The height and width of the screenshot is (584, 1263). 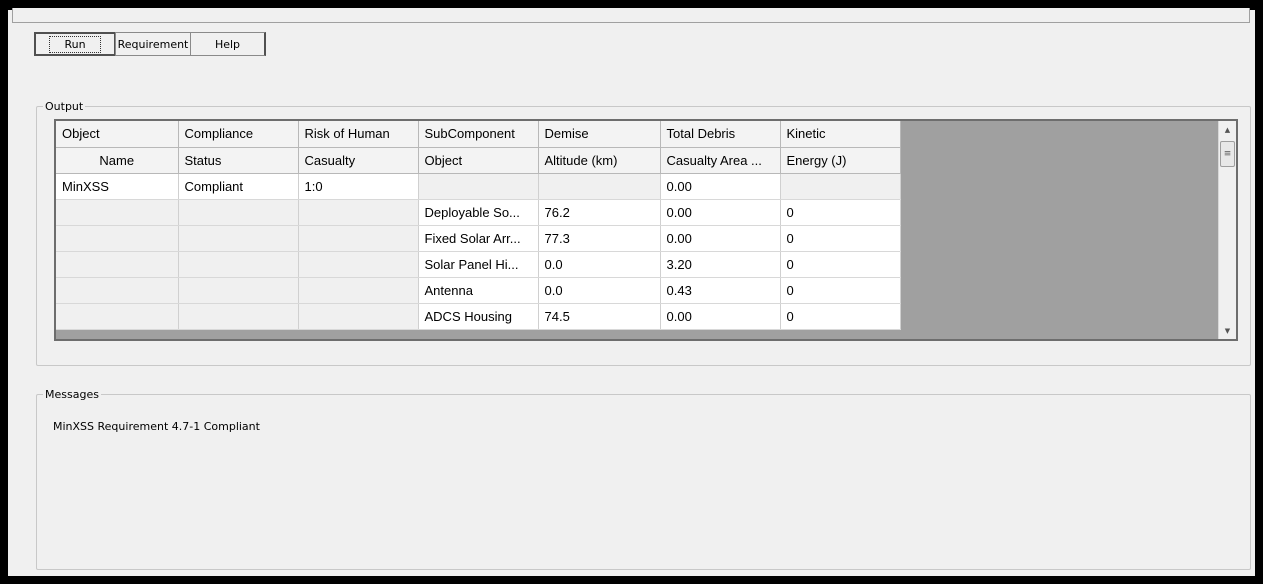 What do you see at coordinates (117, 186) in the screenshot?
I see `table-cell: MinXSS` at bounding box center [117, 186].